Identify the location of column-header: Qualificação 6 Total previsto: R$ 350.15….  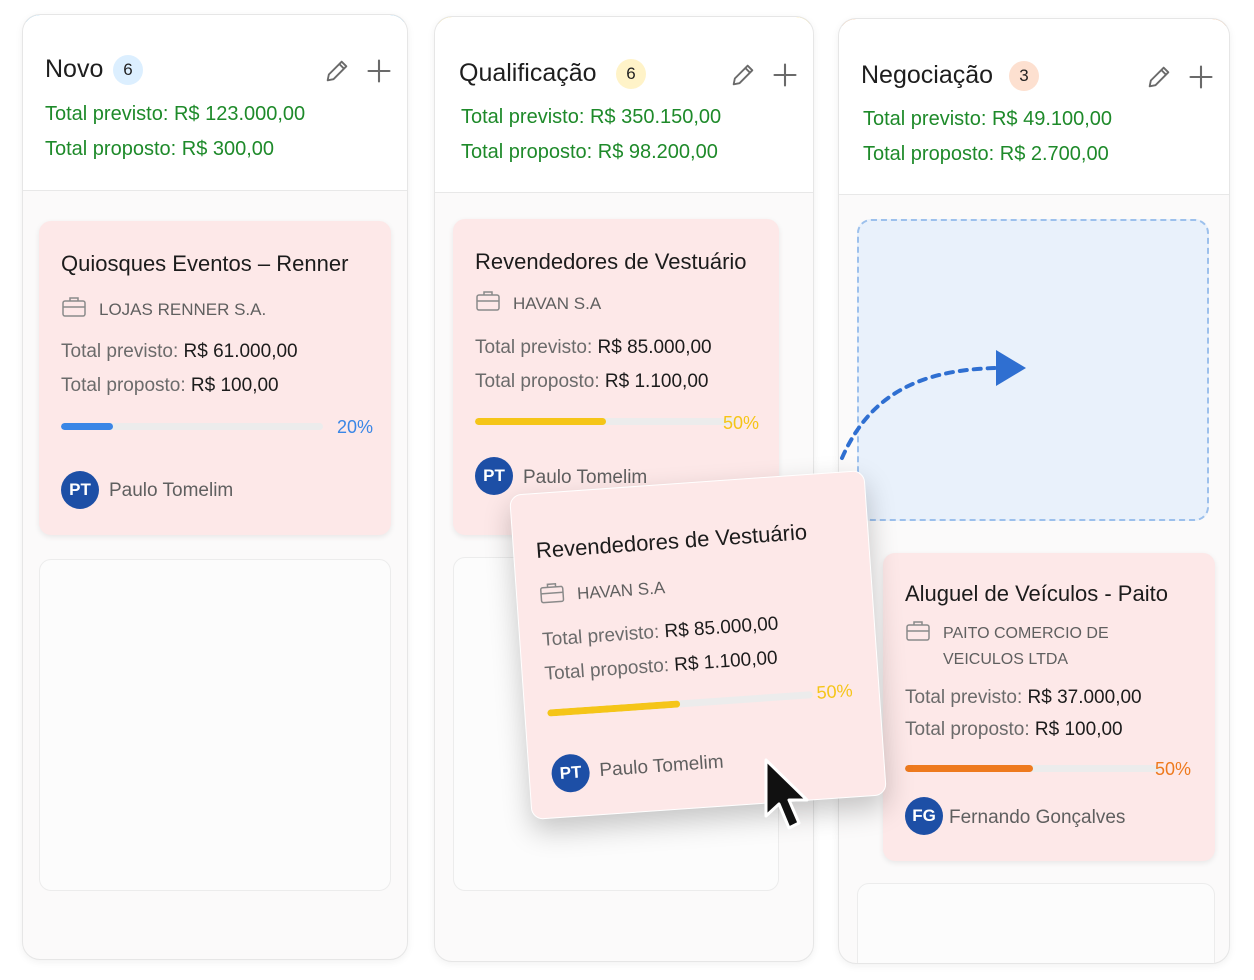
(624, 105).